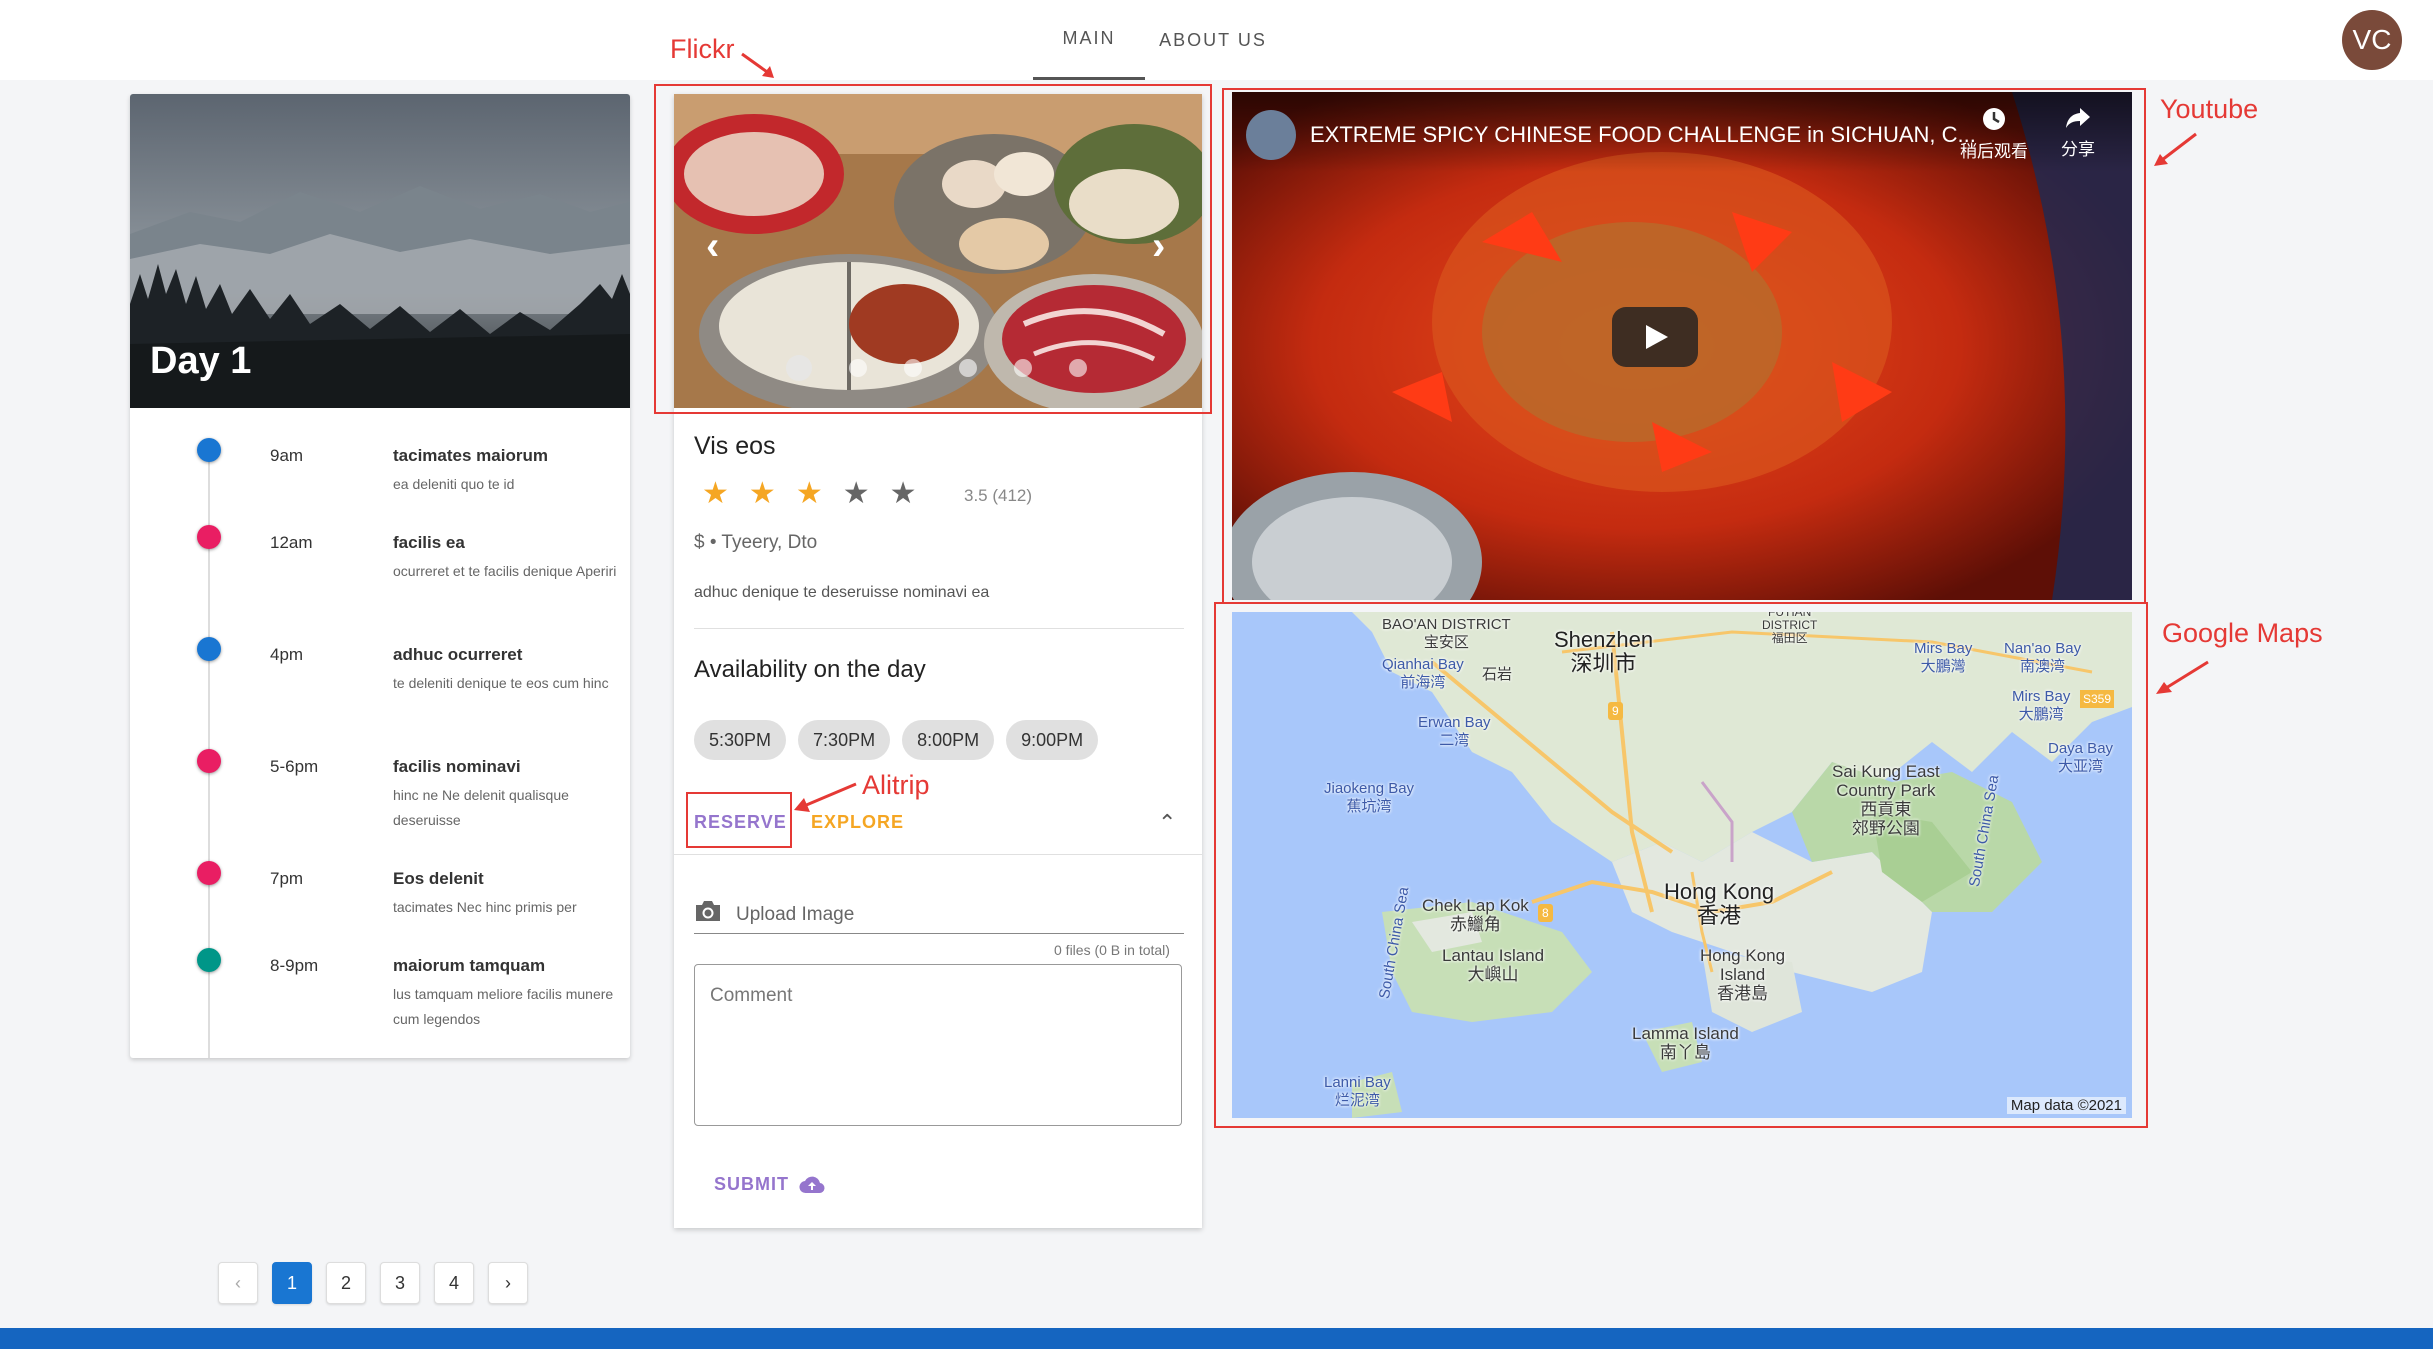 This screenshot has height=1349, width=2433. What do you see at coordinates (2372, 40) in the screenshot?
I see `avatar: VC` at bounding box center [2372, 40].